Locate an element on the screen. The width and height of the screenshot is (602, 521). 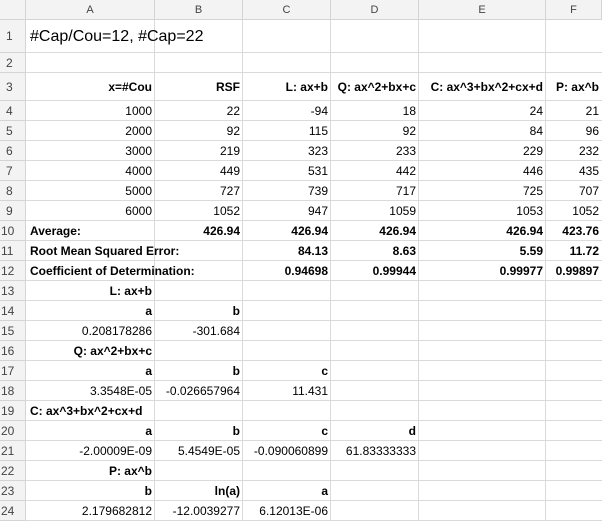
param-value-cell: -12.0039277 is located at coordinates (199, 511).